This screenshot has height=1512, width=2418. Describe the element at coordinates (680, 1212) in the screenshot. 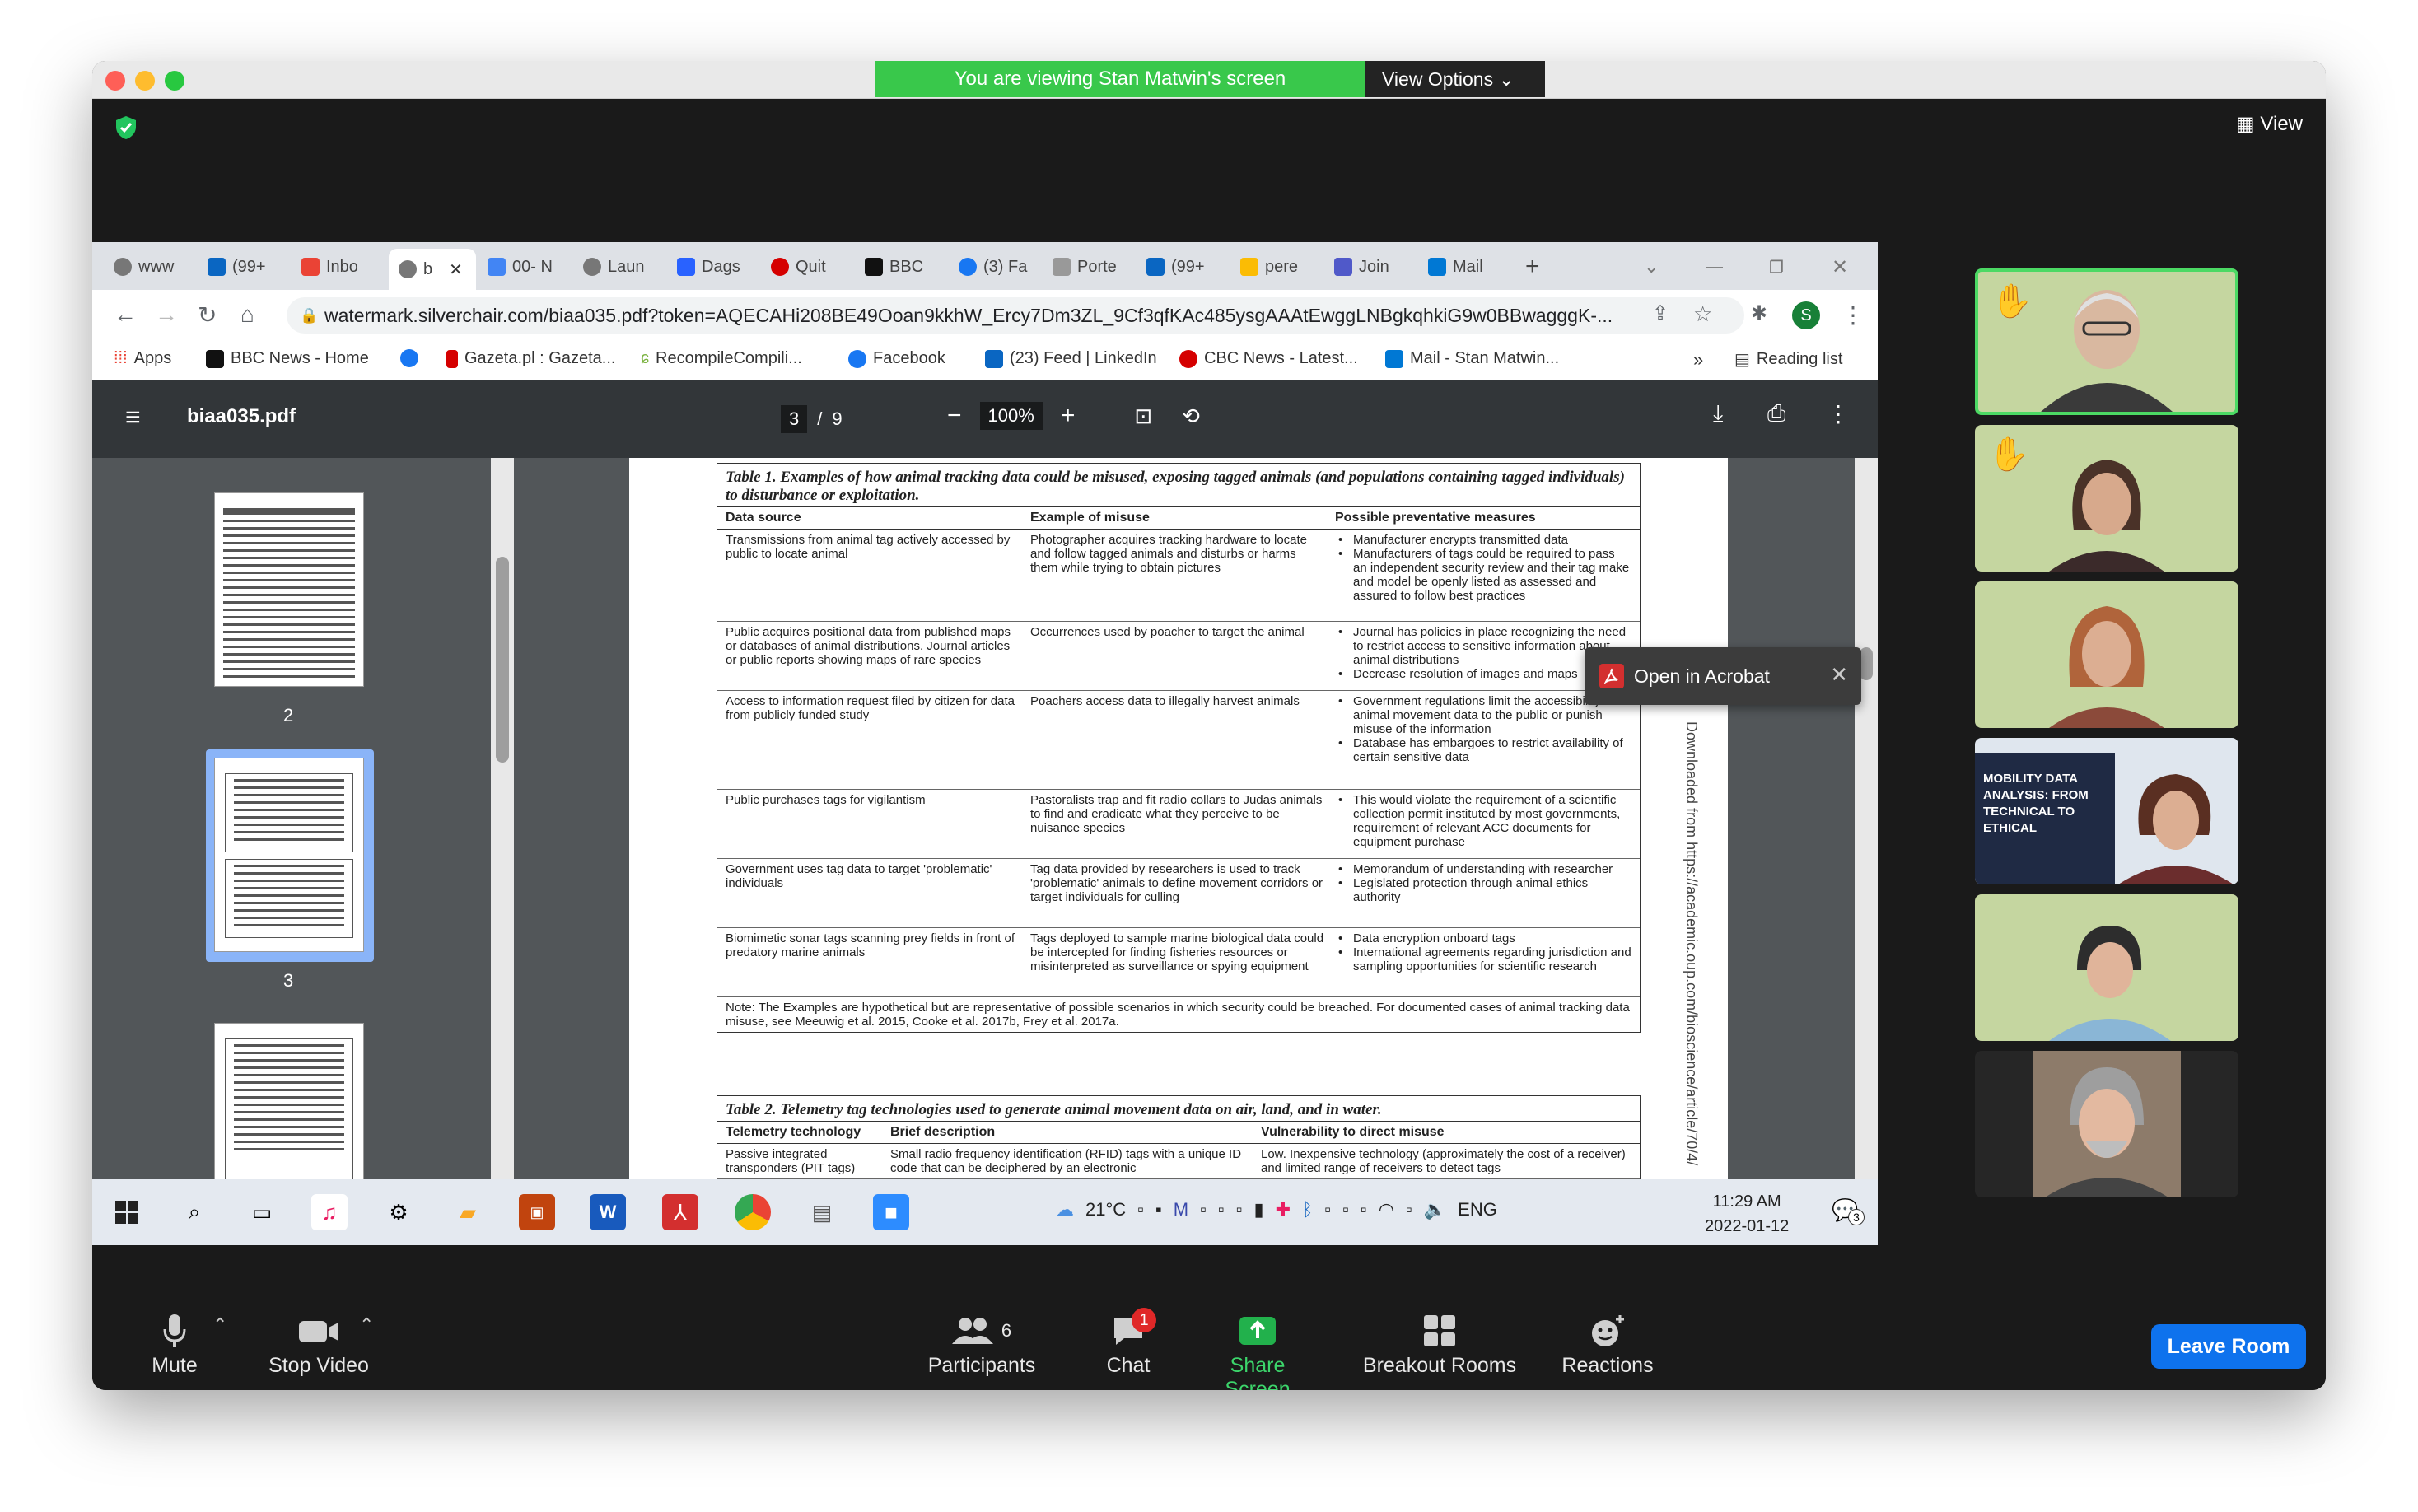

I see `acrobat-reader-icon: ⅄` at that location.